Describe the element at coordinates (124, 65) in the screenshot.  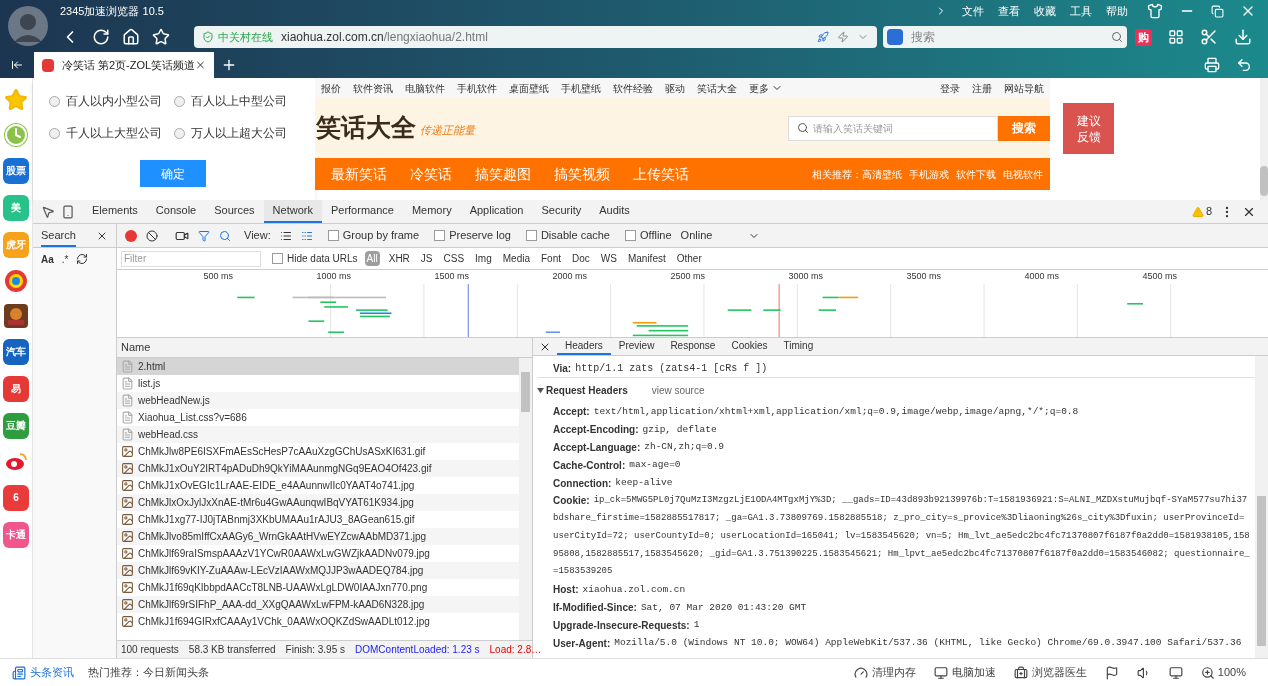
I see `browser-tab: 冷笑话 第2页-ZOL笑话频道` at that location.